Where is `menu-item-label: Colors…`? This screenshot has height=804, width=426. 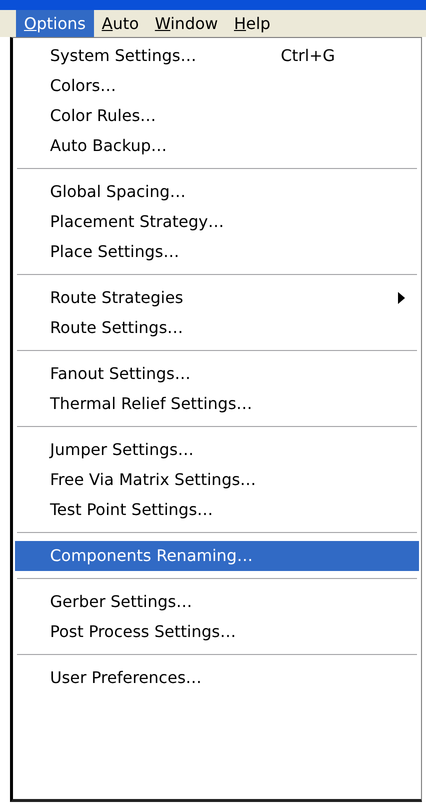 menu-item-label: Colors… is located at coordinates (84, 86).